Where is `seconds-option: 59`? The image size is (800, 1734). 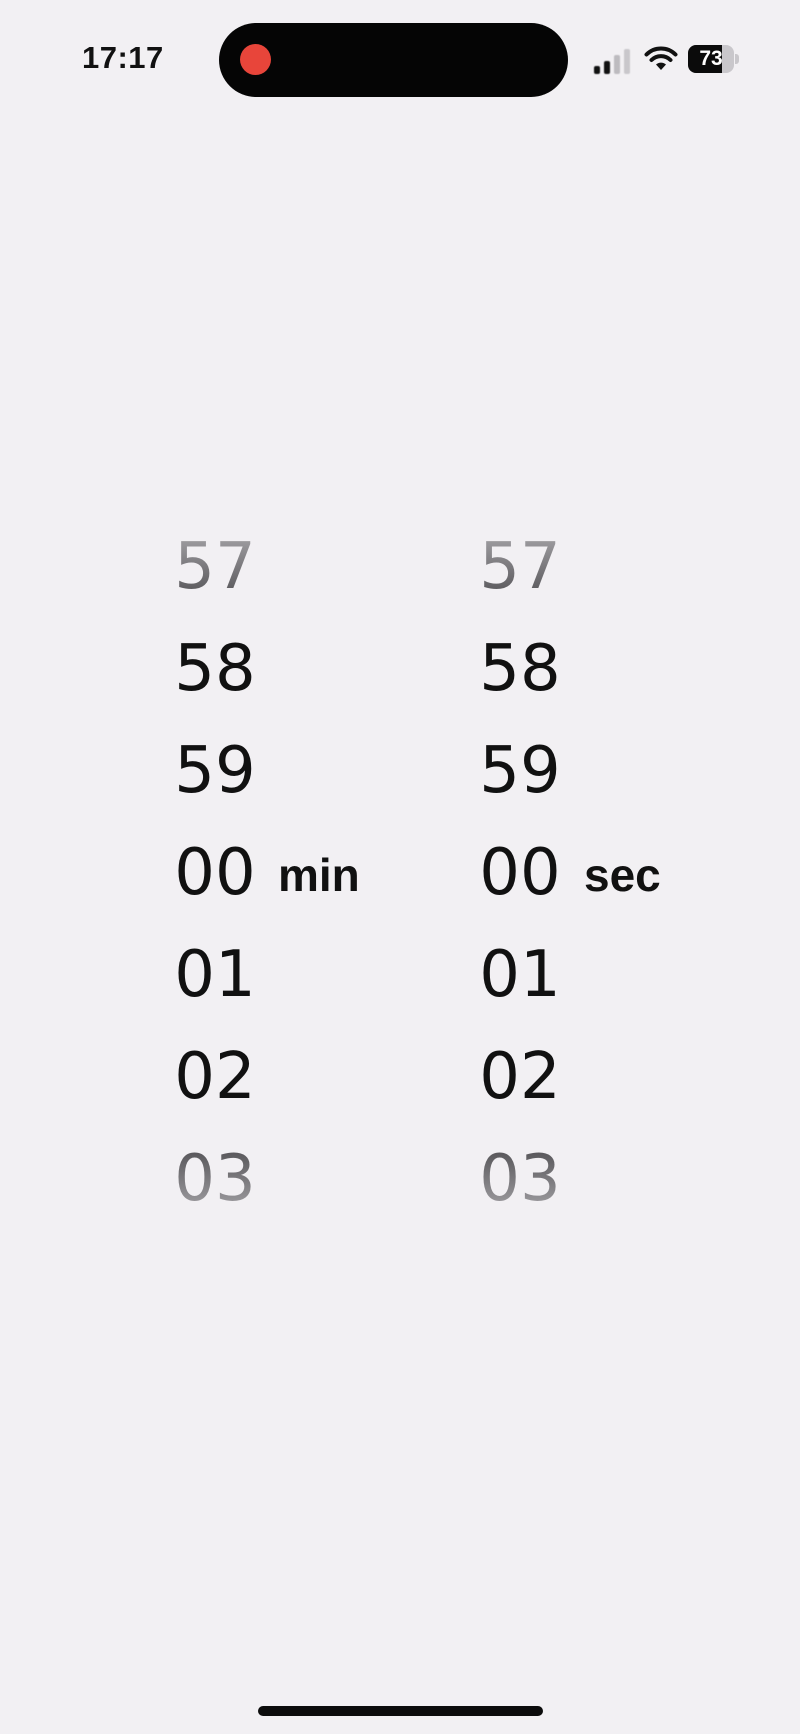
seconds-option: 59 is located at coordinates (520, 771).